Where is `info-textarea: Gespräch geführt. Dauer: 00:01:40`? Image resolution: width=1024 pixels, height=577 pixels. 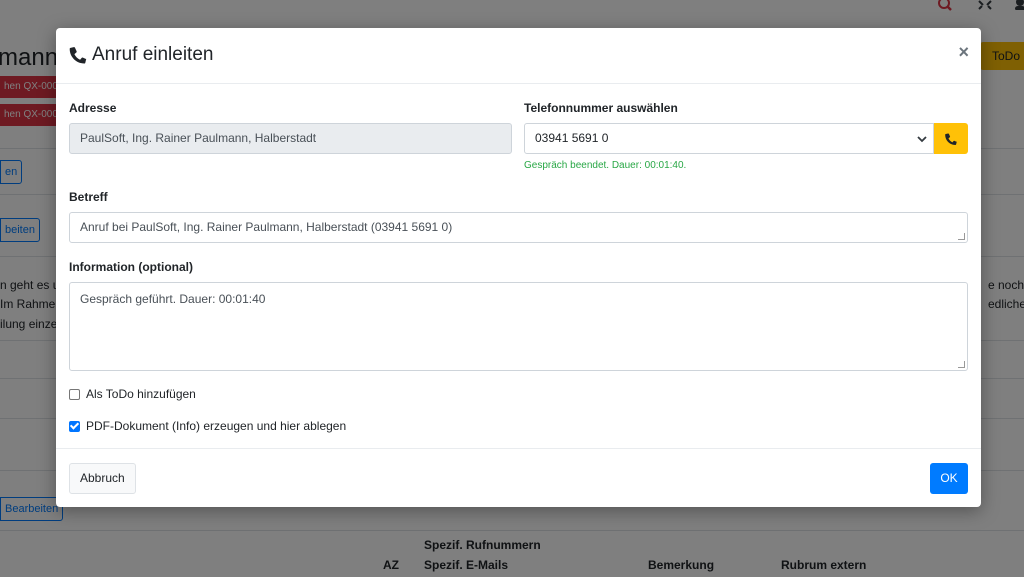
info-textarea: Gespräch geführt. Dauer: 00:01:40 is located at coordinates (518, 326).